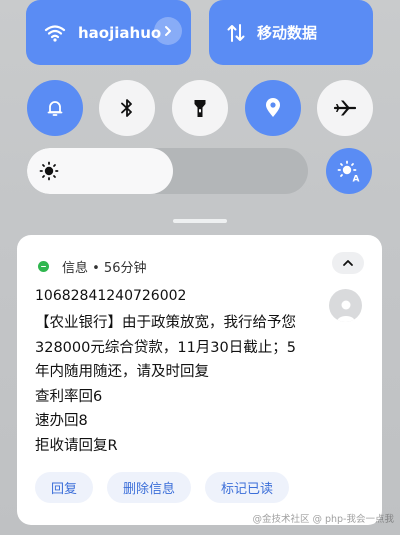 The width and height of the screenshot is (400, 535). Describe the element at coordinates (356, 179) in the screenshot. I see `svg-text: A` at that location.